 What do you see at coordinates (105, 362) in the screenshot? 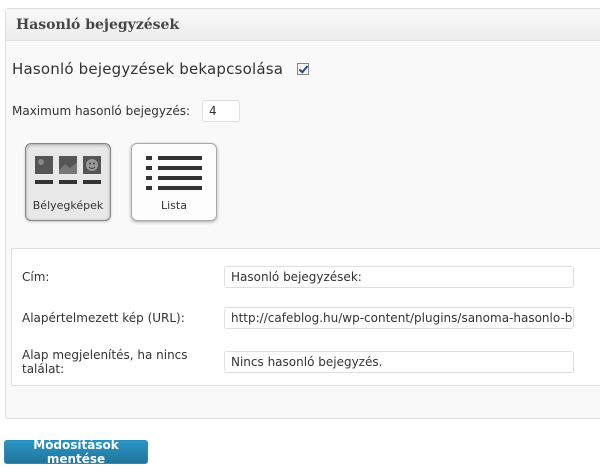
I see `no-result-label: Alap megjelenítés, ha nincs találat:` at bounding box center [105, 362].